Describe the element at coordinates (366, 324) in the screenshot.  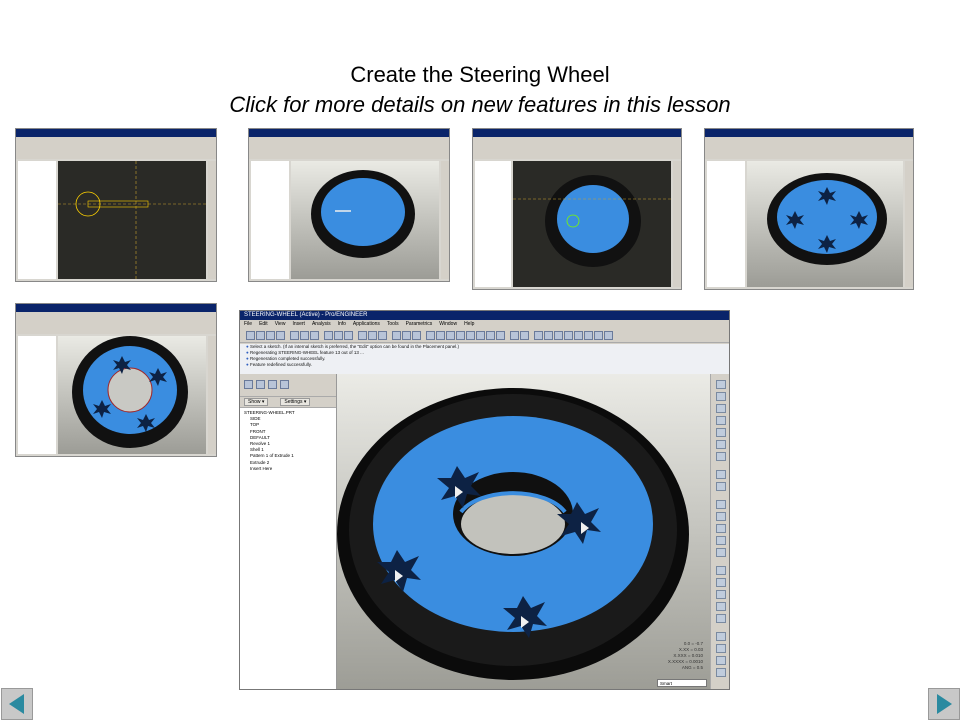
I see `menu-applications: Applications` at that location.